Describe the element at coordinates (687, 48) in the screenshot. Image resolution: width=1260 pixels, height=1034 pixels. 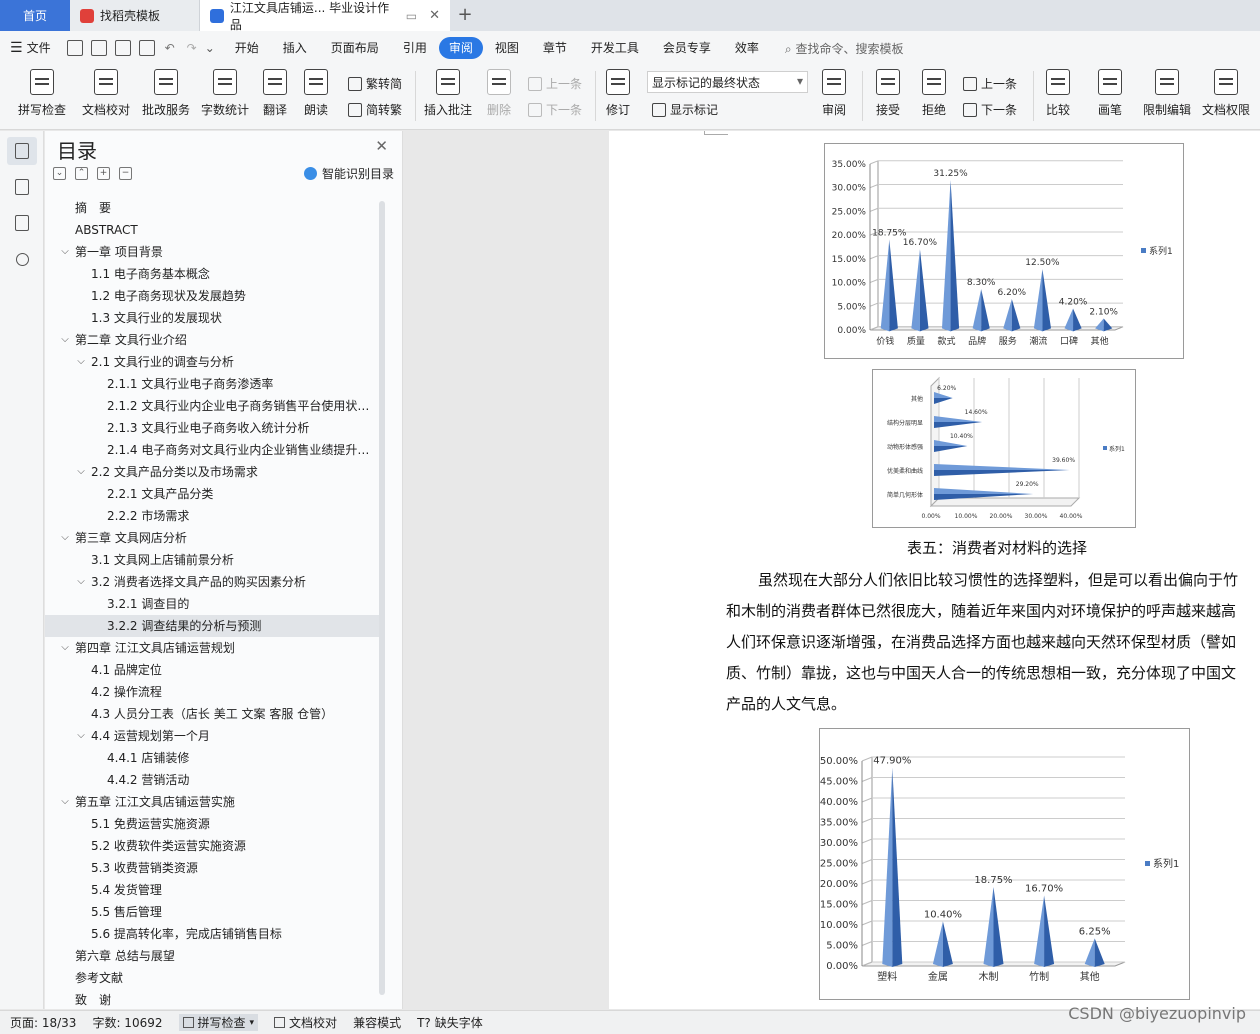
I see `menu-member: 会员专享` at that location.